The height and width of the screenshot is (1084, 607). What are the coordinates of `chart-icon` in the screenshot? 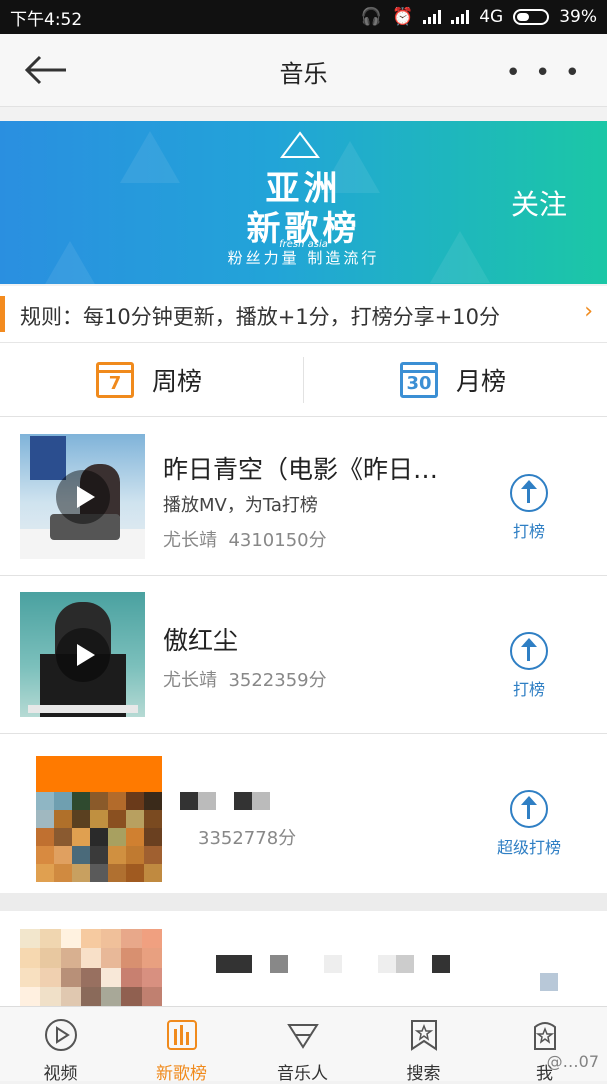 It's located at (181, 1035).